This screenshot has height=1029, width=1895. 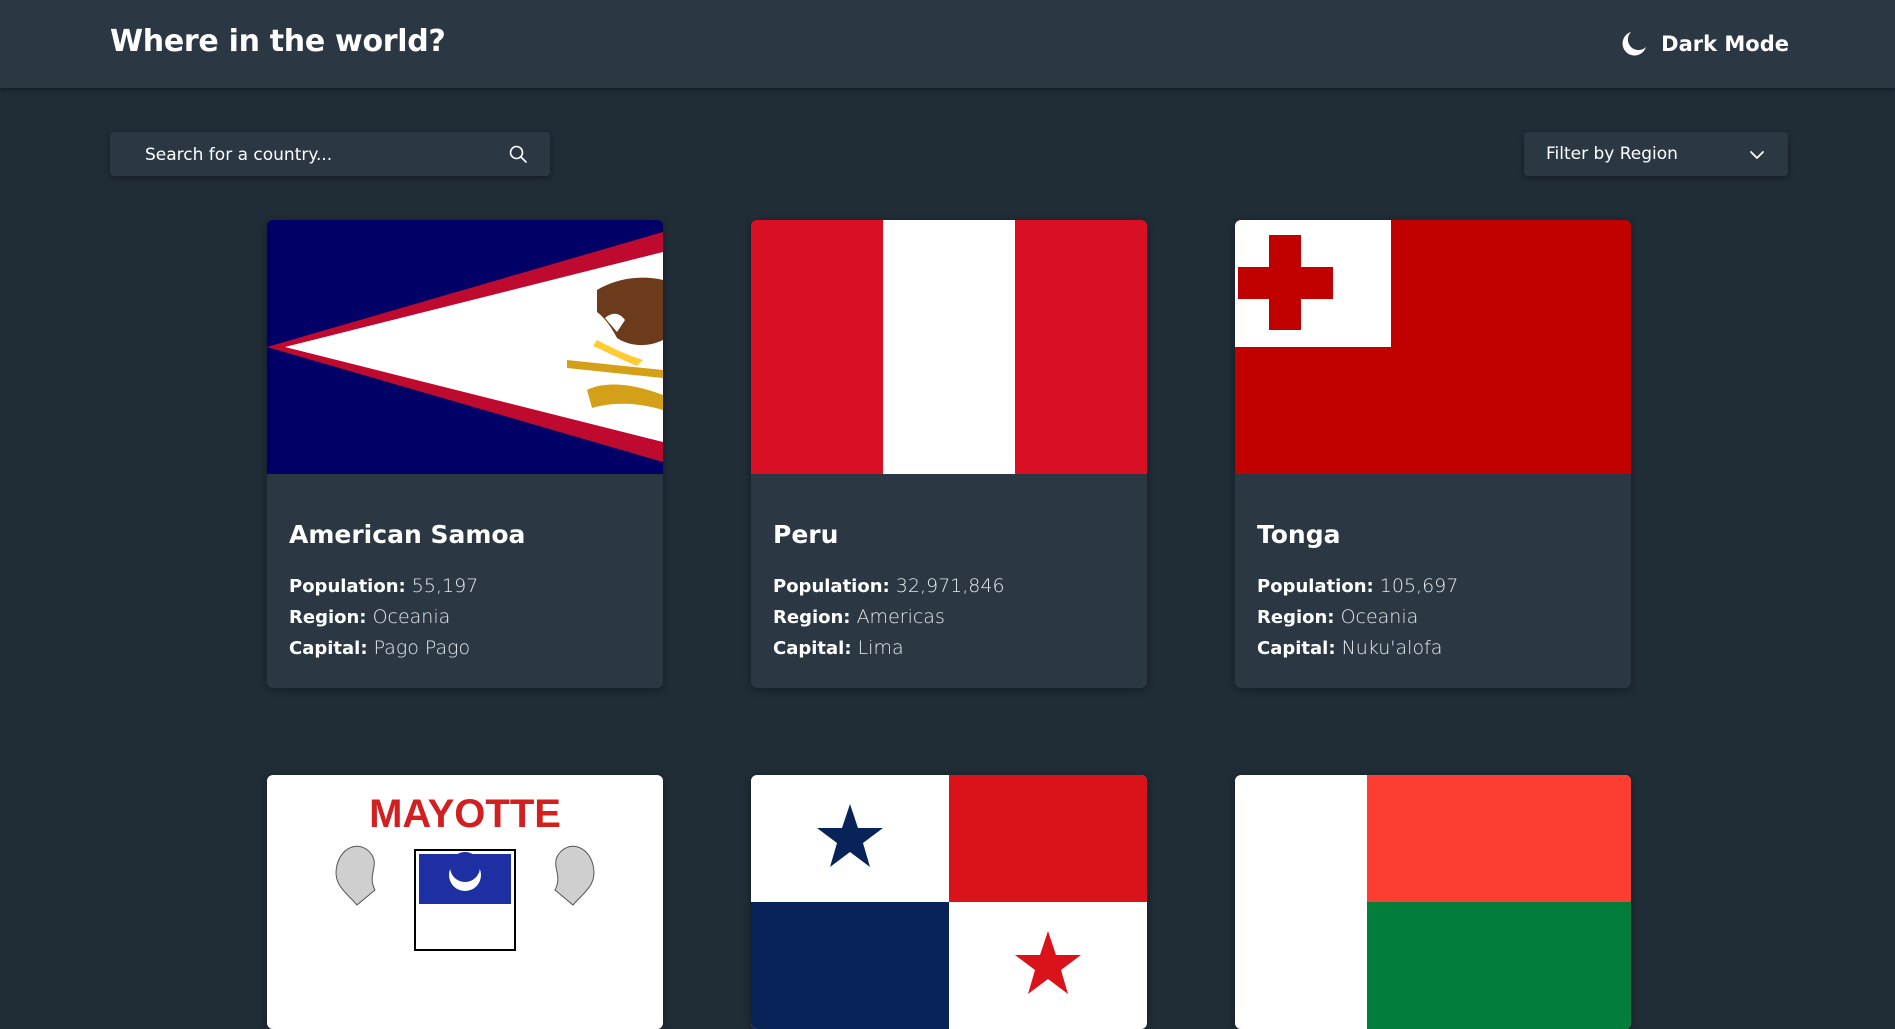 I want to click on capital-row: Capital: Nuku'alofa, so click(x=1433, y=648).